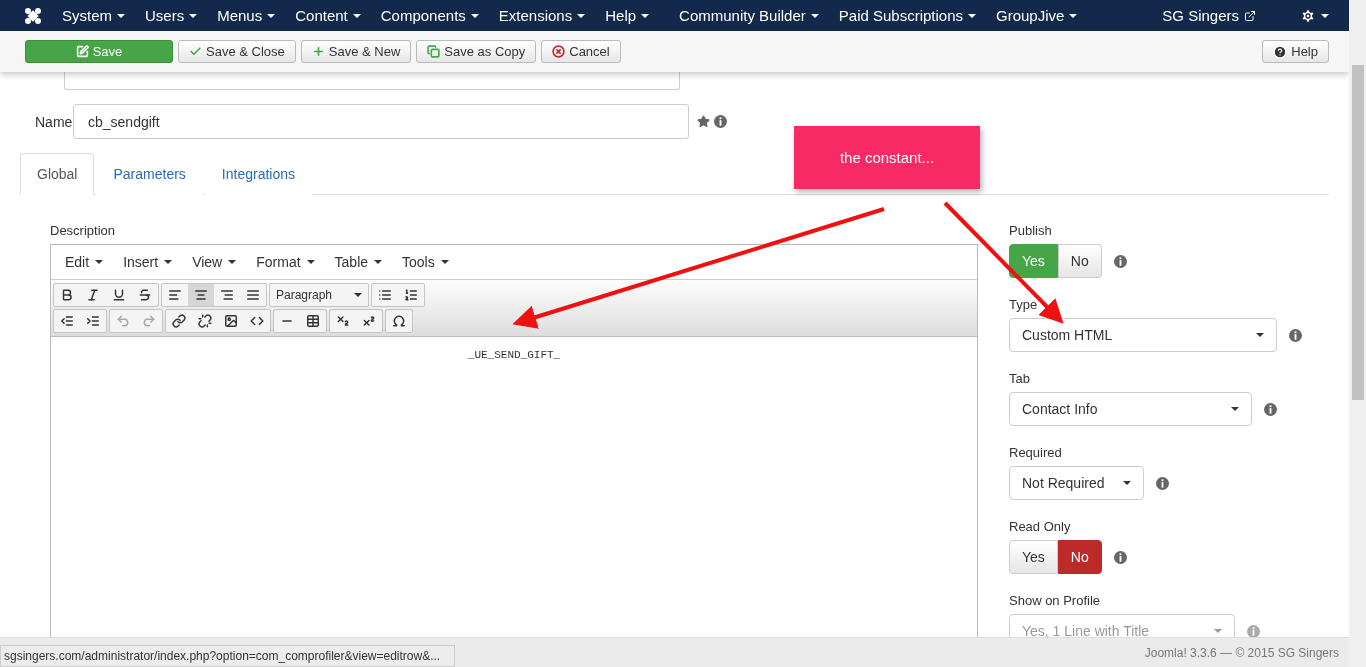 The width and height of the screenshot is (1366, 667). I want to click on logo-icon, so click(33, 15).